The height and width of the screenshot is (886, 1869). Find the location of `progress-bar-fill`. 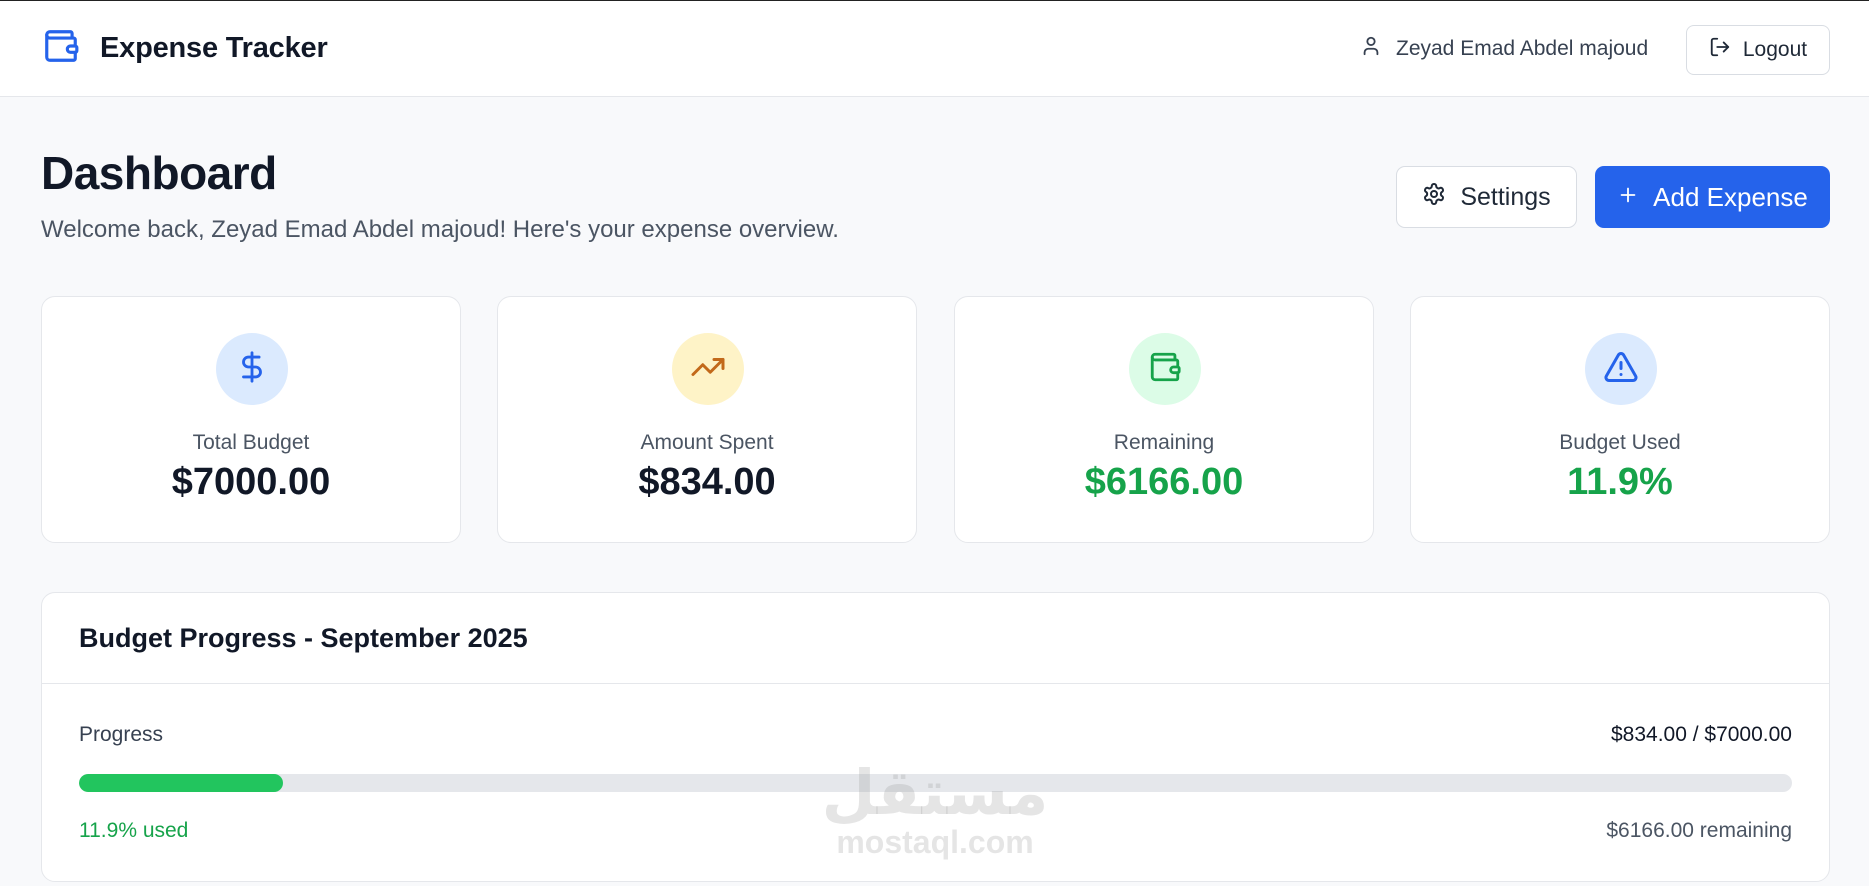

progress-bar-fill is located at coordinates (181, 783).